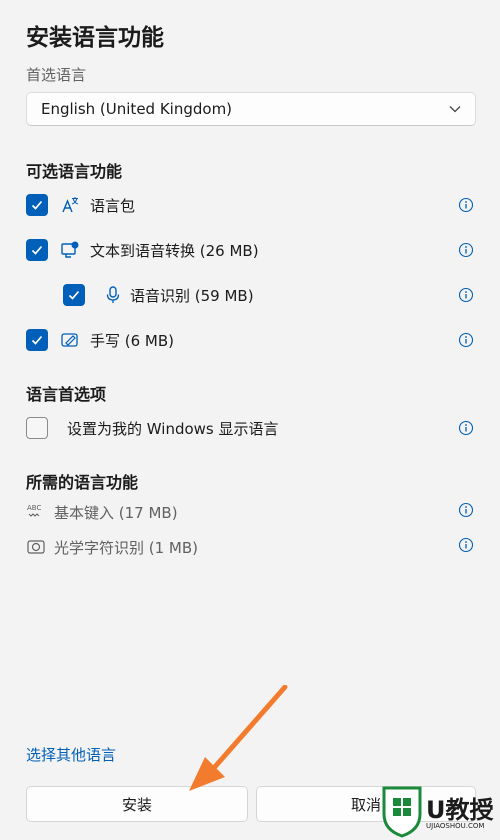 This screenshot has height=840, width=500. What do you see at coordinates (460, 810) in the screenshot?
I see `watermark-text: U教授` at bounding box center [460, 810].